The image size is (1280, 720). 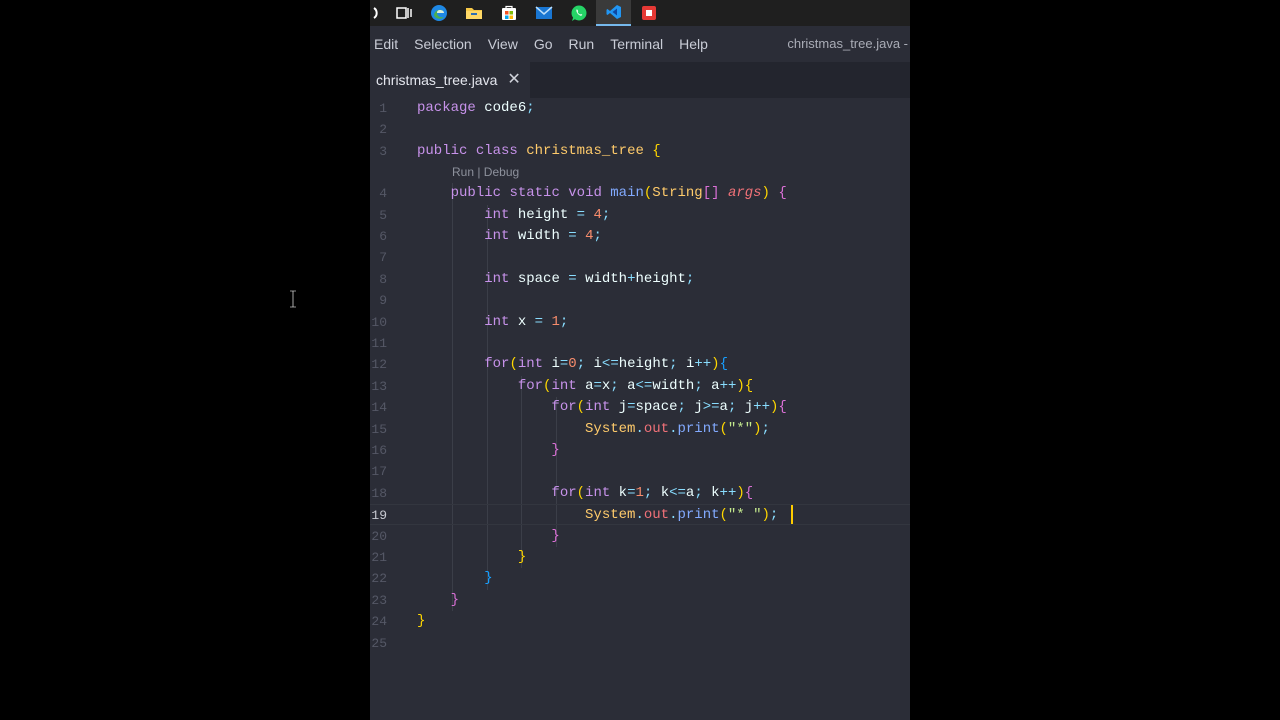 What do you see at coordinates (640, 536) in the screenshot?
I see `code-line: 20 }` at bounding box center [640, 536].